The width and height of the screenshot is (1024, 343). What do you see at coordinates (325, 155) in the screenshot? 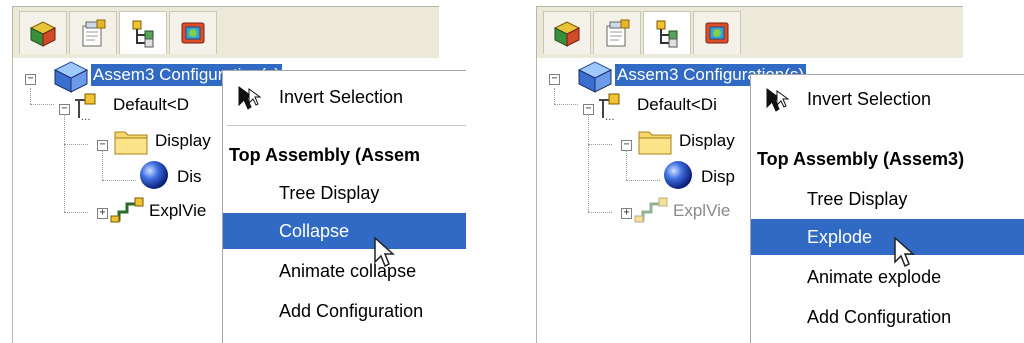
I see `menu-section-header: Top Assembly (Assem` at bounding box center [325, 155].